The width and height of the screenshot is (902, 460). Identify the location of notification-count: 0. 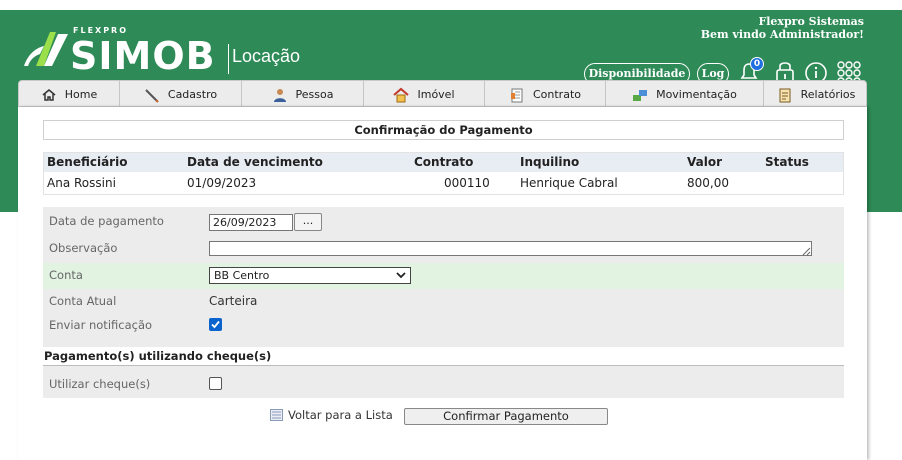
(757, 64).